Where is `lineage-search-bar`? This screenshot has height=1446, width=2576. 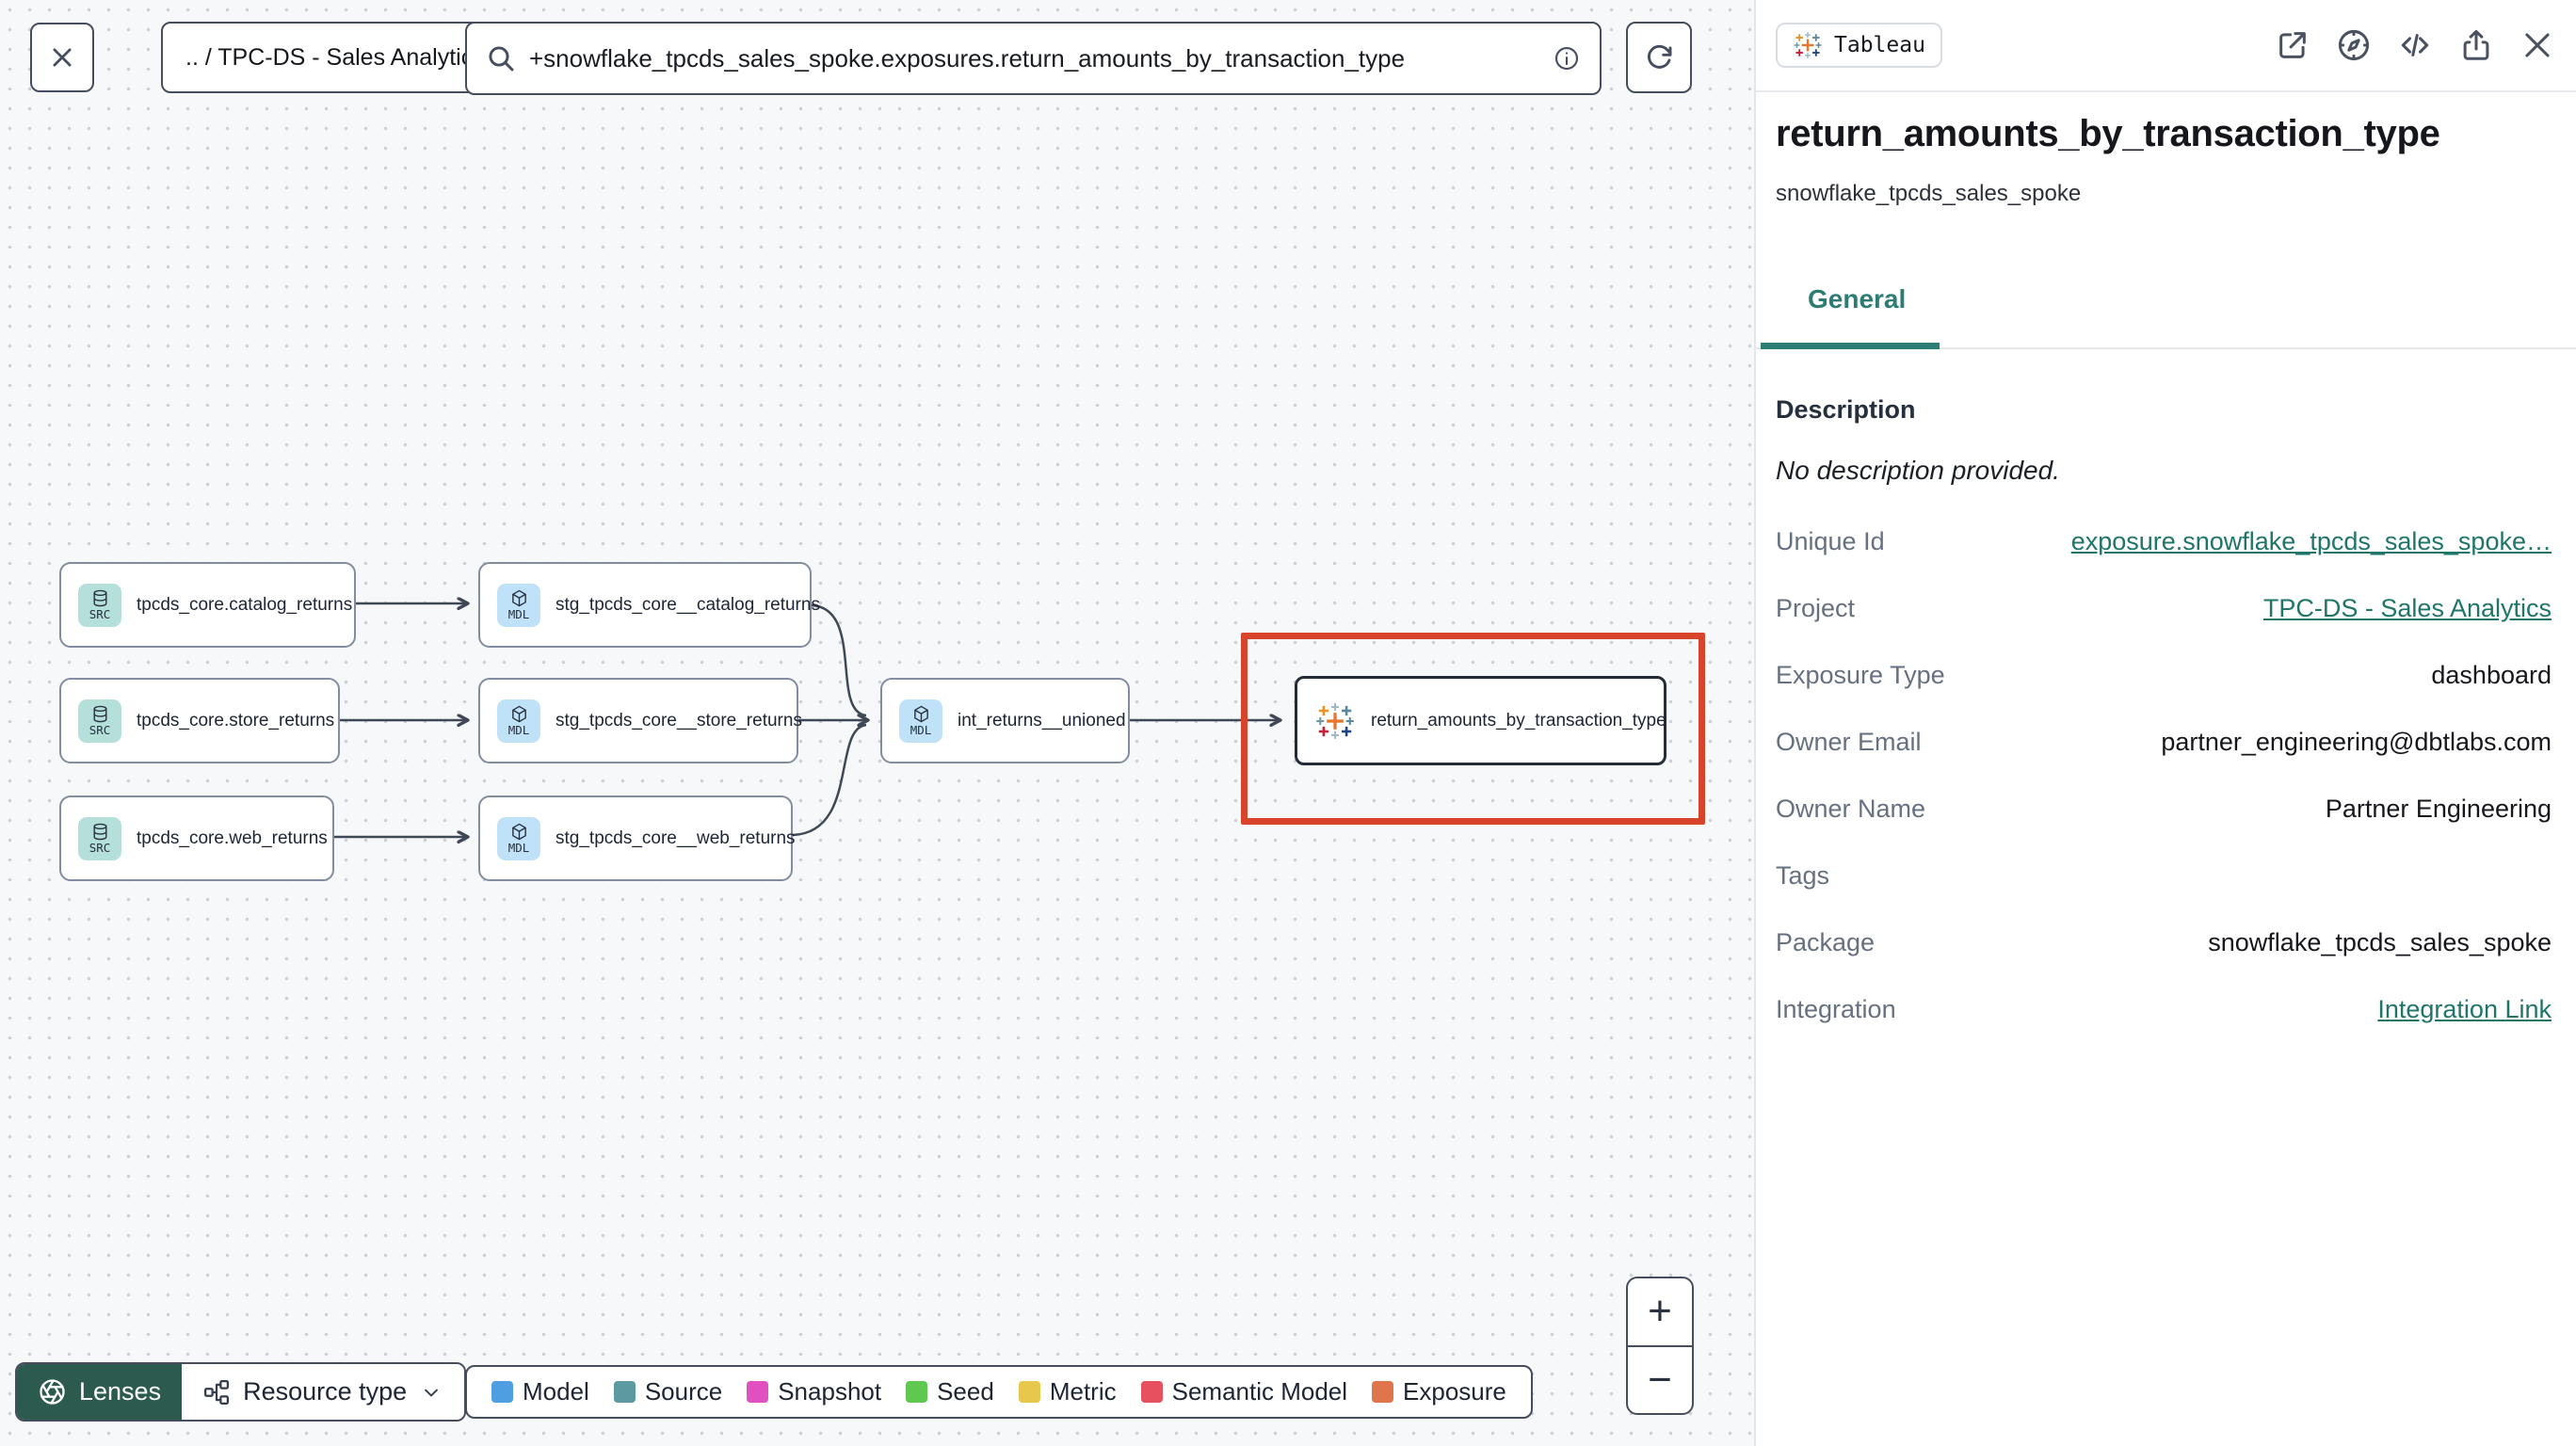 lineage-search-bar is located at coordinates (1033, 58).